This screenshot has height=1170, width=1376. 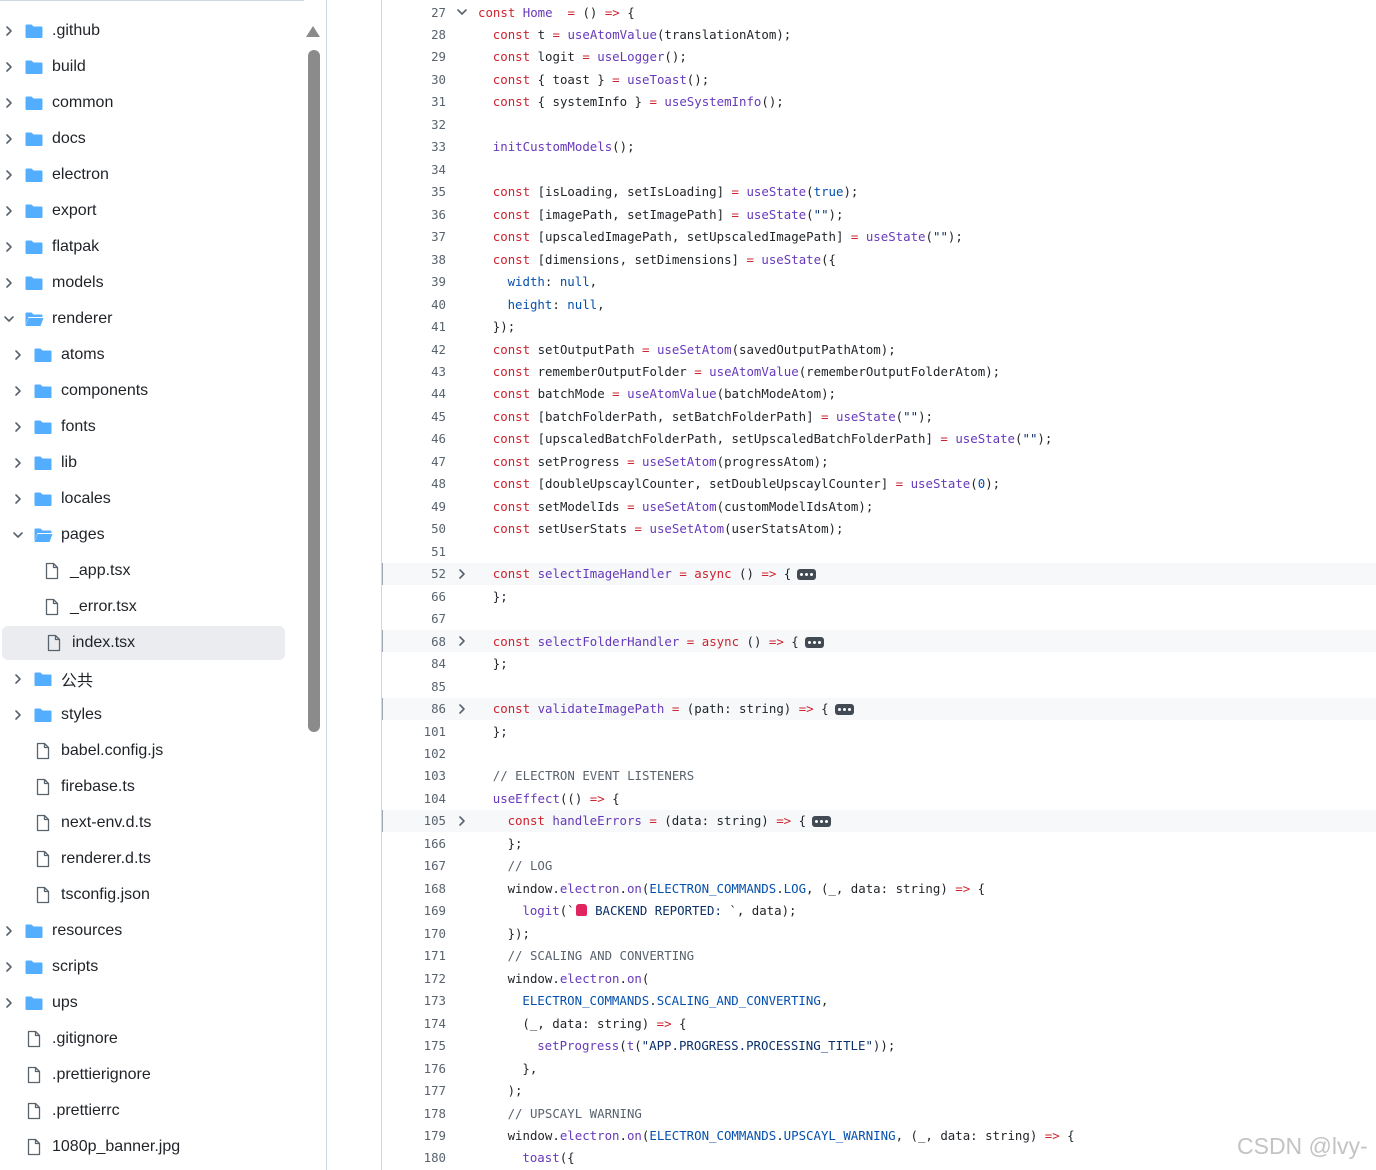 What do you see at coordinates (143, 283) in the screenshot?
I see `tree-folder-item: models` at bounding box center [143, 283].